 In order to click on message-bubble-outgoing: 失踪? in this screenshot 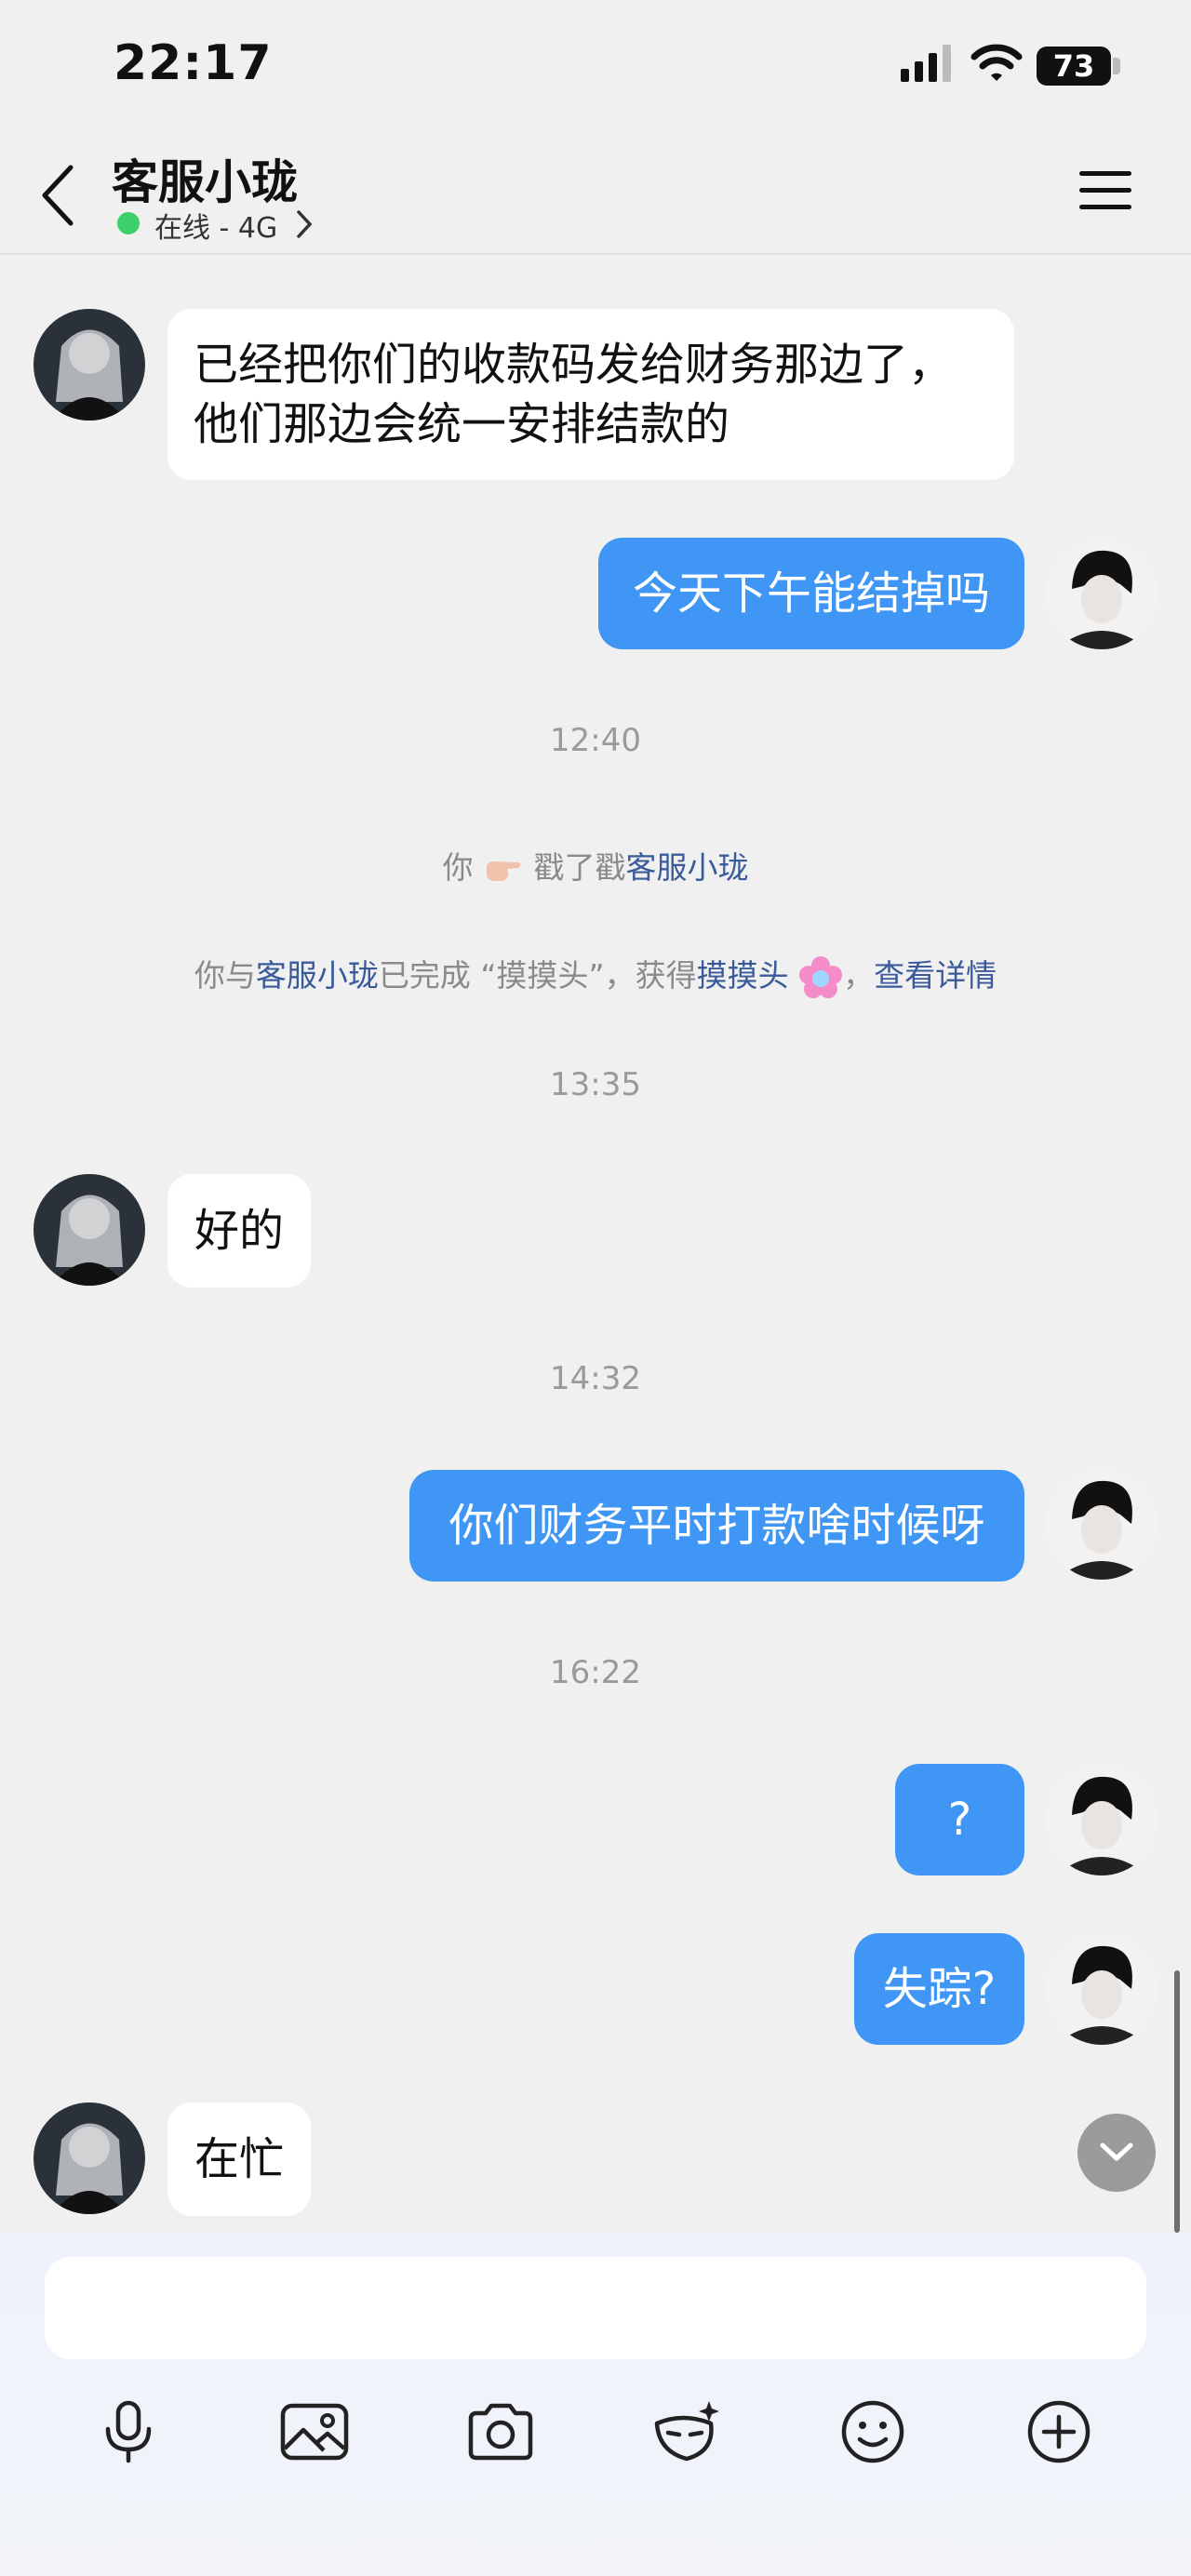, I will do `click(939, 1989)`.